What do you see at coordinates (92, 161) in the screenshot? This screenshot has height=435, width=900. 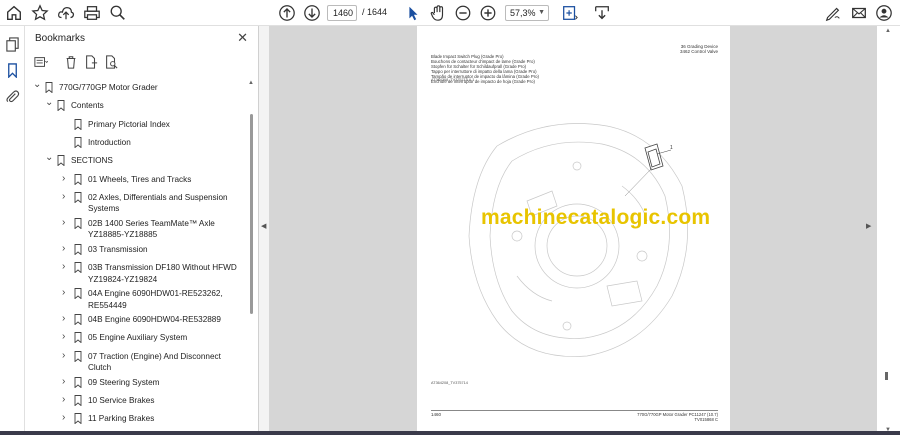 I see `bookmark-label-line: SECTIONS` at bounding box center [92, 161].